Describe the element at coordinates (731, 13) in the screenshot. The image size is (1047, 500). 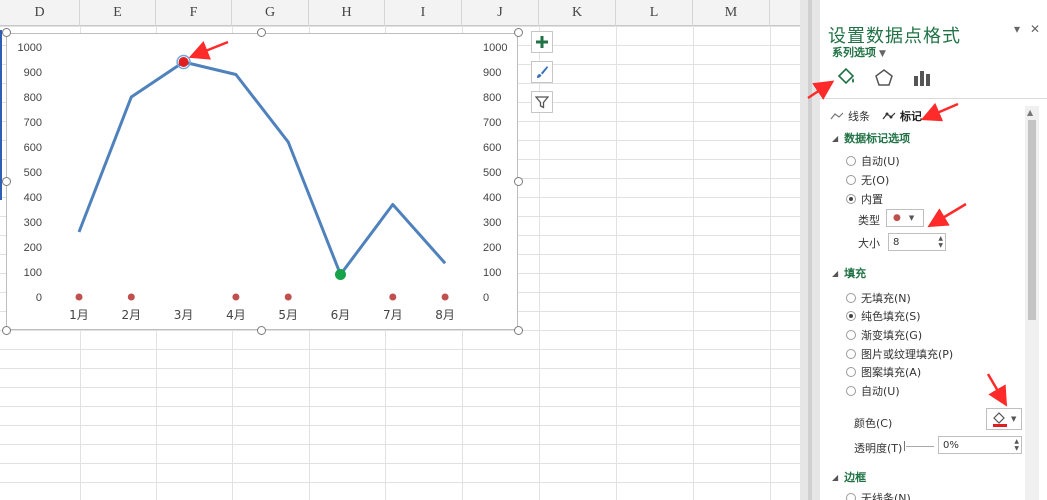
I see `column-header-m: M` at that location.